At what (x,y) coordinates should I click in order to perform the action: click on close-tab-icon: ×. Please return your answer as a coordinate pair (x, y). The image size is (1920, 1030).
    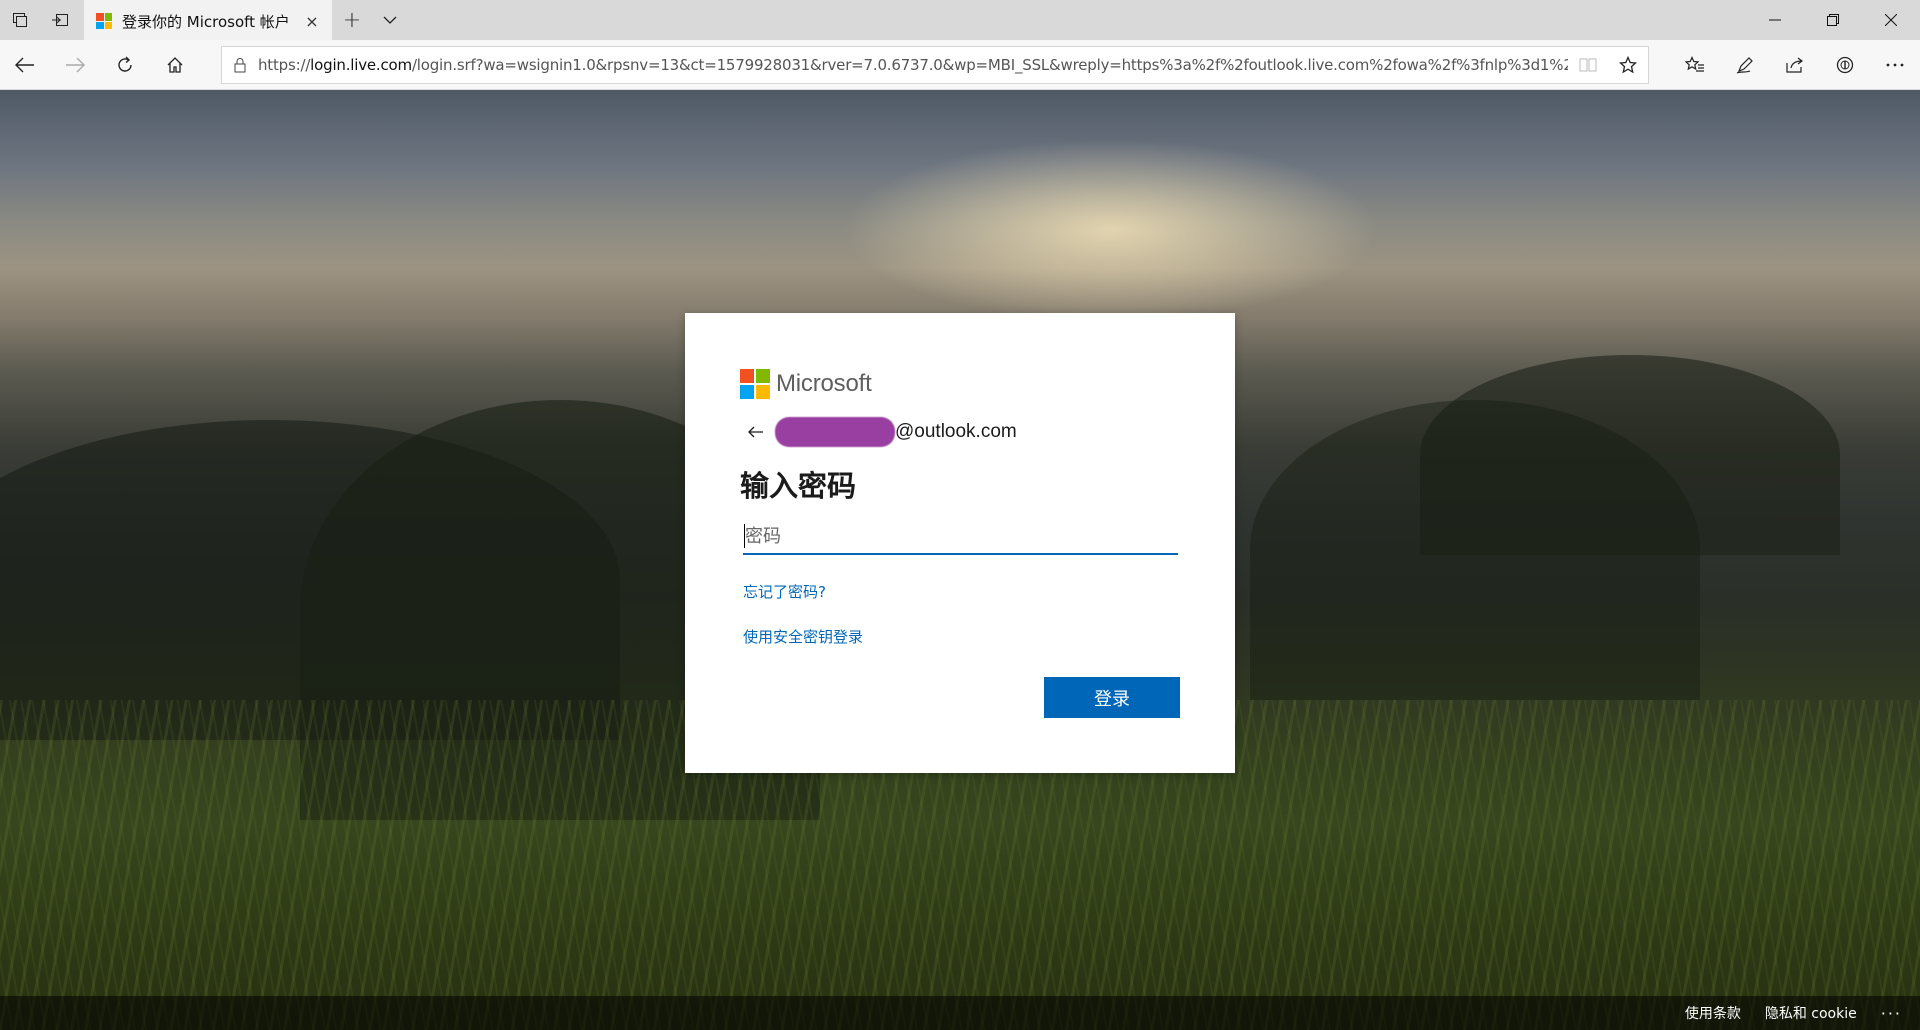
    Looking at the image, I should click on (312, 21).